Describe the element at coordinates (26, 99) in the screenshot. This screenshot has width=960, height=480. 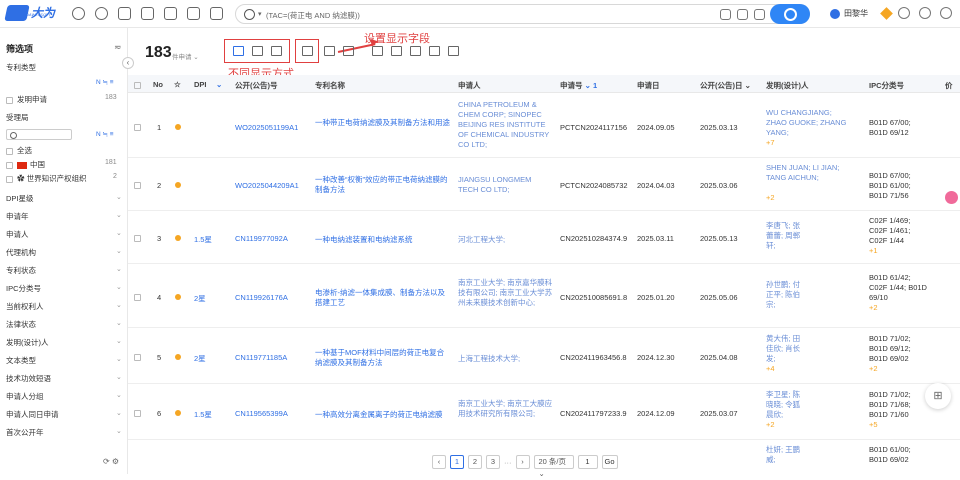
I see `patent-type-item: 发明申请` at that location.